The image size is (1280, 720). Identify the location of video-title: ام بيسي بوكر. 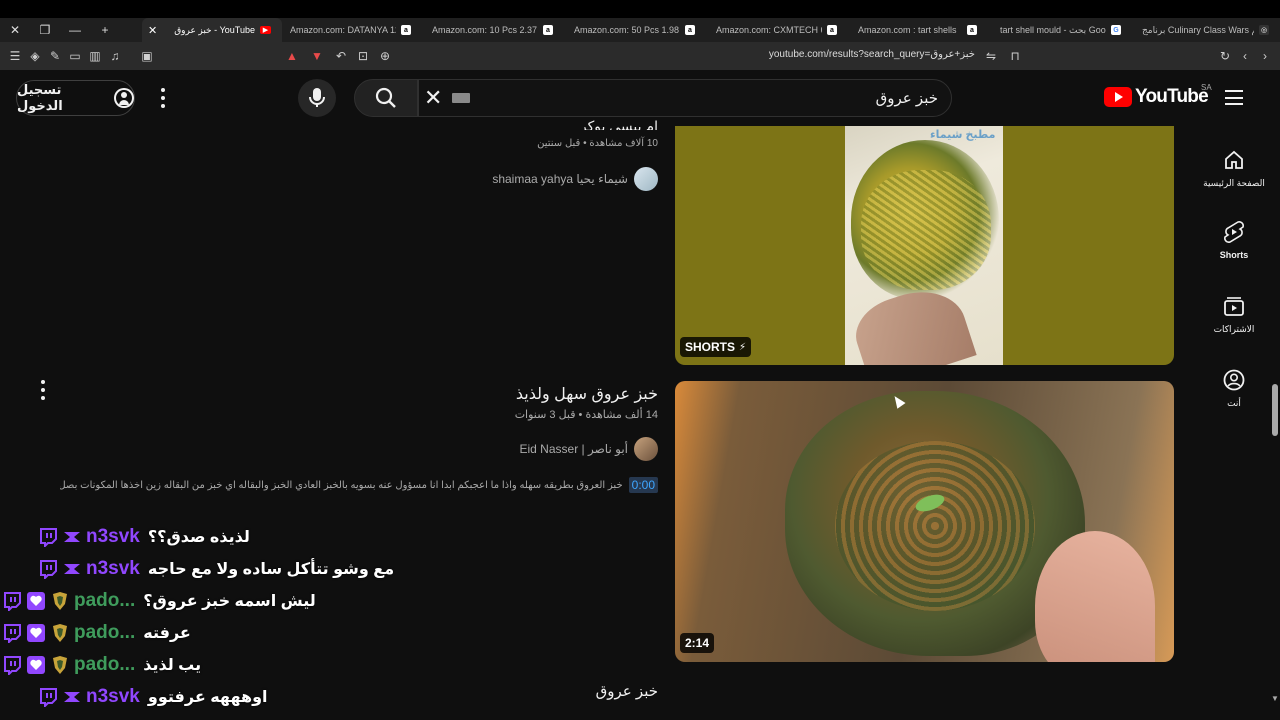
(539, 124).